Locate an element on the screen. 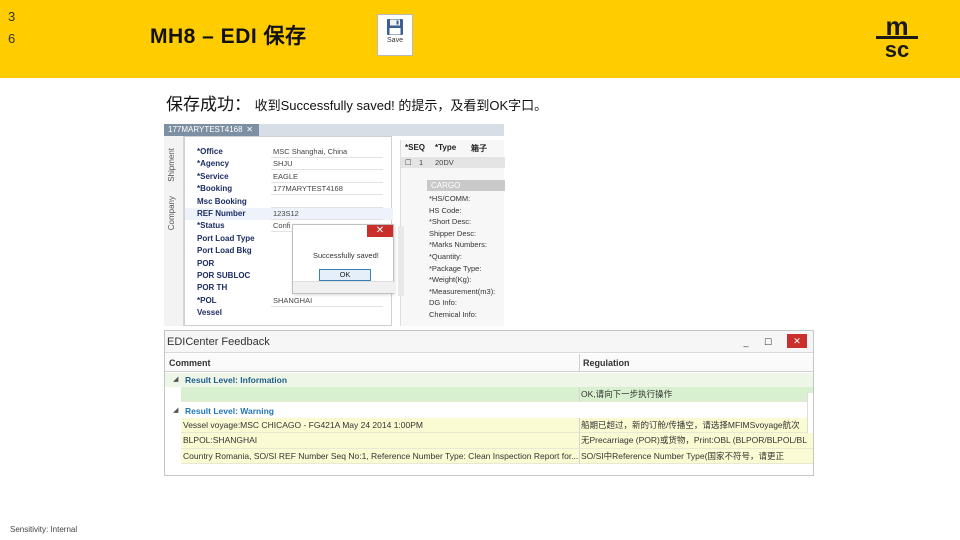 The image size is (960, 540). list-item: *Quantity: is located at coordinates (445, 256).